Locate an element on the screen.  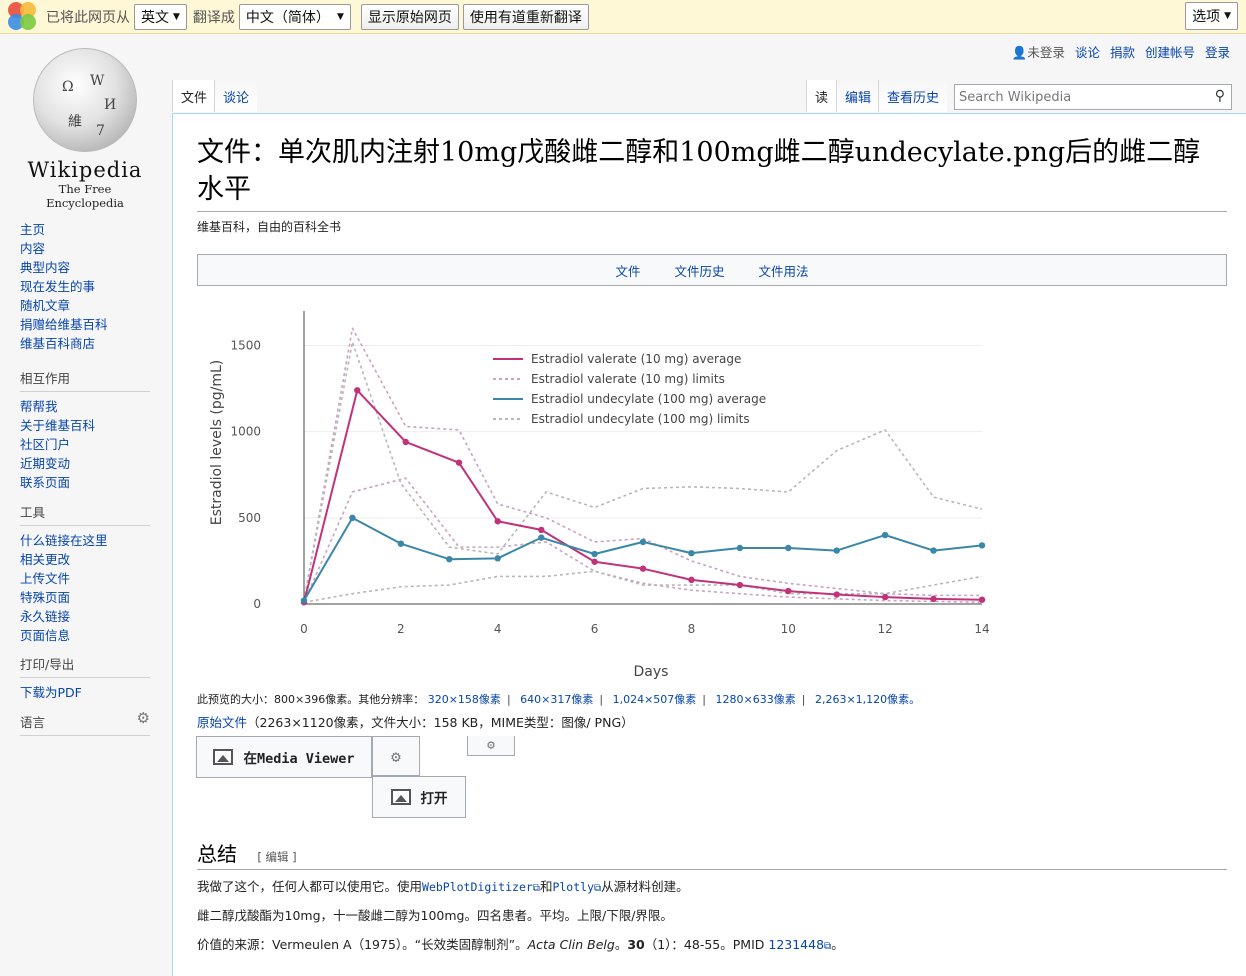
journal-name: Acta Clin Belg is located at coordinates (571, 944).